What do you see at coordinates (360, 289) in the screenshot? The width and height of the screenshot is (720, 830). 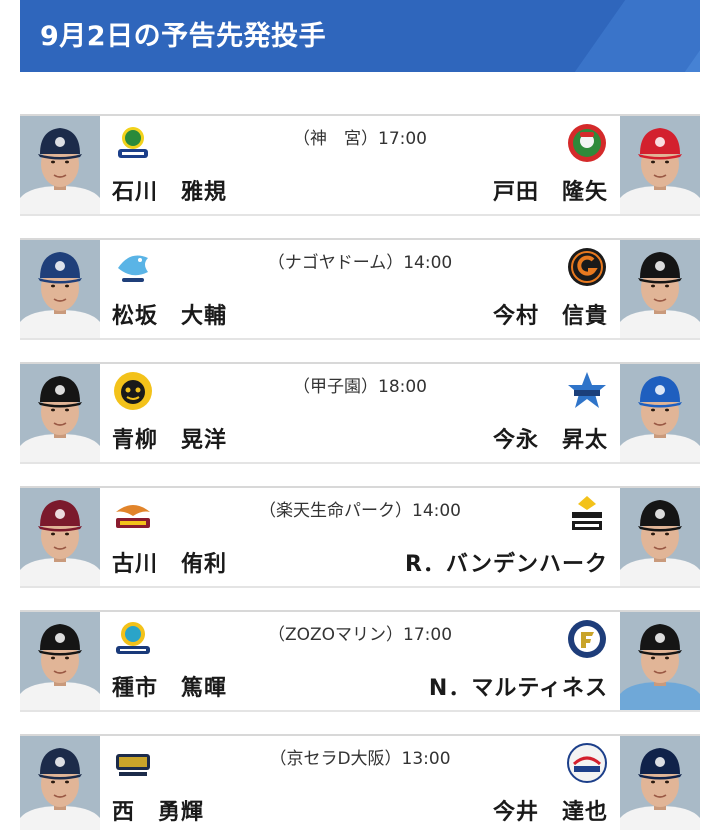 I see `game-row: （ナゴヤドーム）14:00 松坂 大輔 今村 信貴` at bounding box center [360, 289].